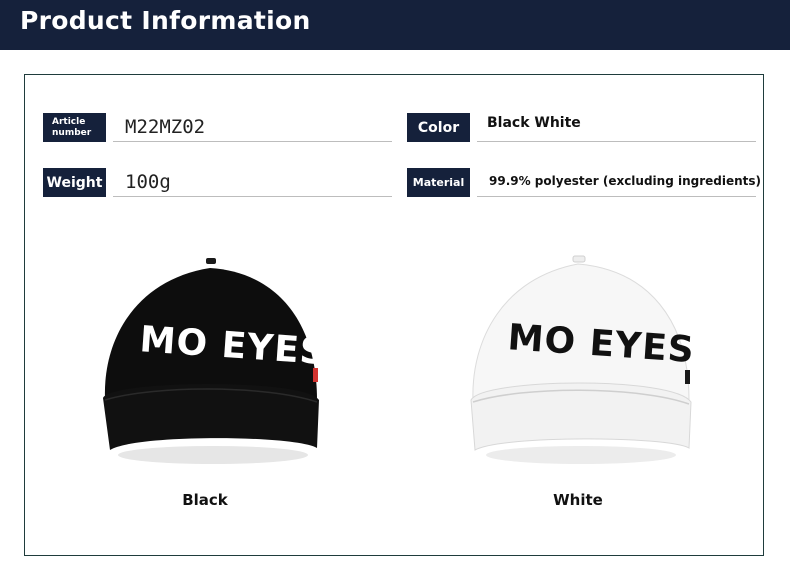 This screenshot has width=790, height=578. I want to click on material-underline, so click(616, 196).